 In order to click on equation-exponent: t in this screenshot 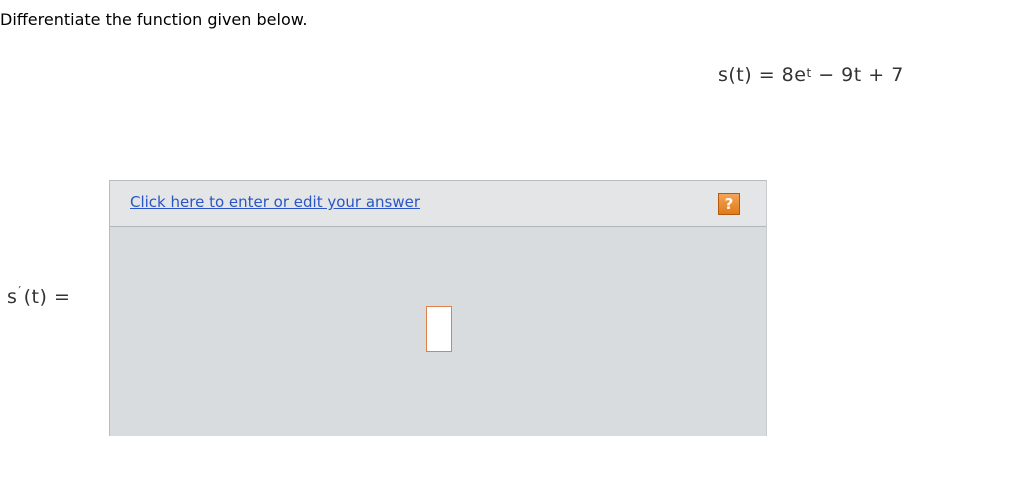, I will do `click(809, 73)`.